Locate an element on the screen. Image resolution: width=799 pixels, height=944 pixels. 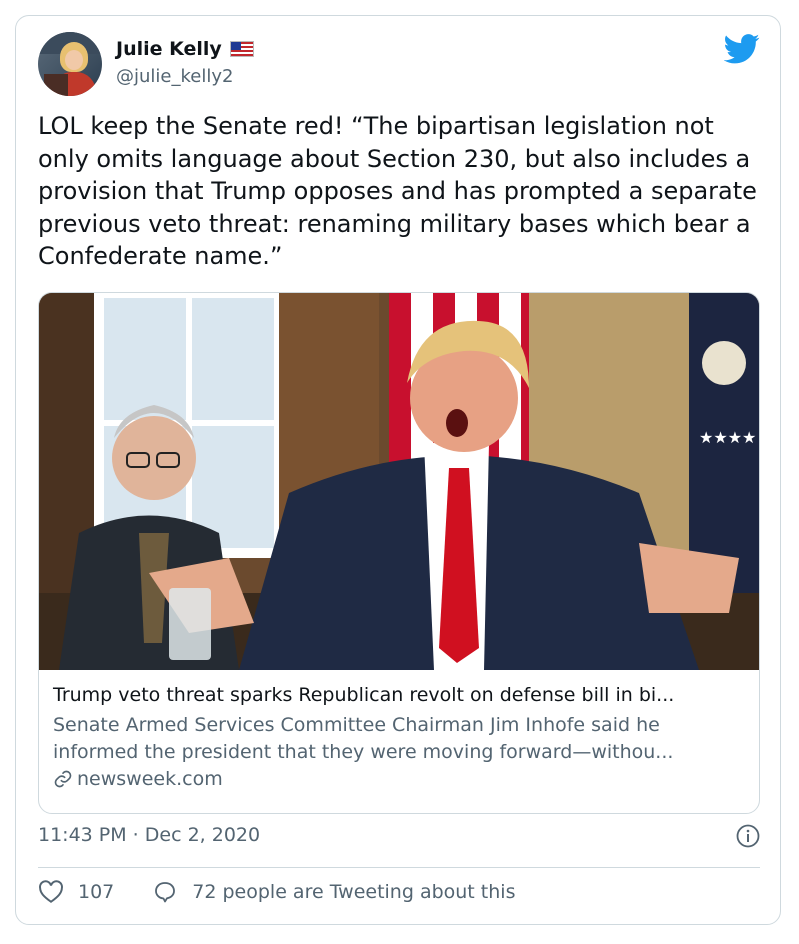
divider is located at coordinates (399, 867).